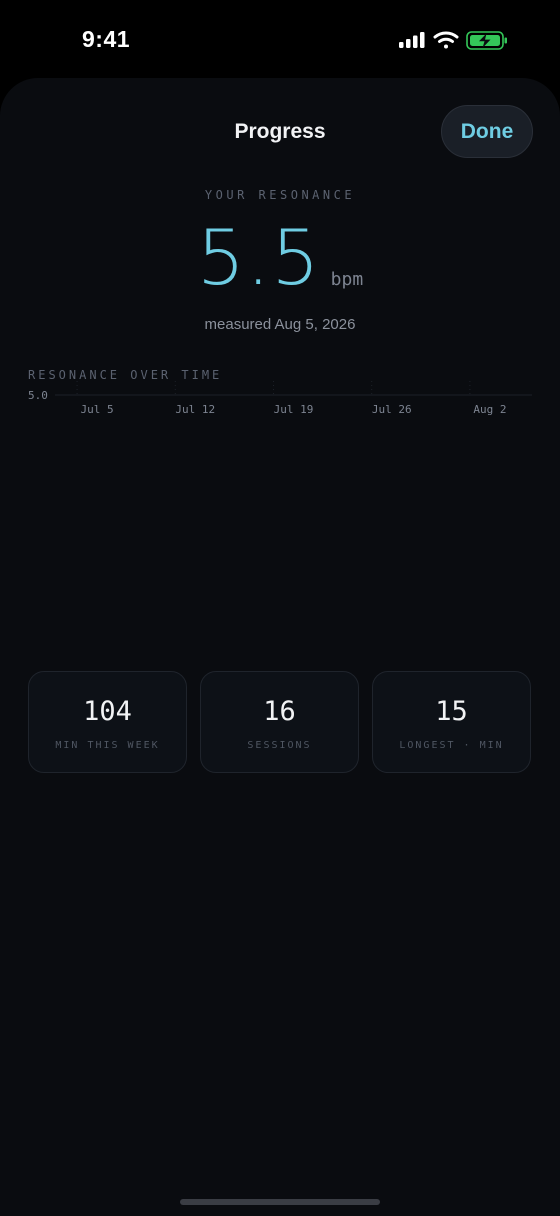 Image resolution: width=560 pixels, height=1216 pixels. Describe the element at coordinates (451, 711) in the screenshot. I see `stat-value: 15` at that location.